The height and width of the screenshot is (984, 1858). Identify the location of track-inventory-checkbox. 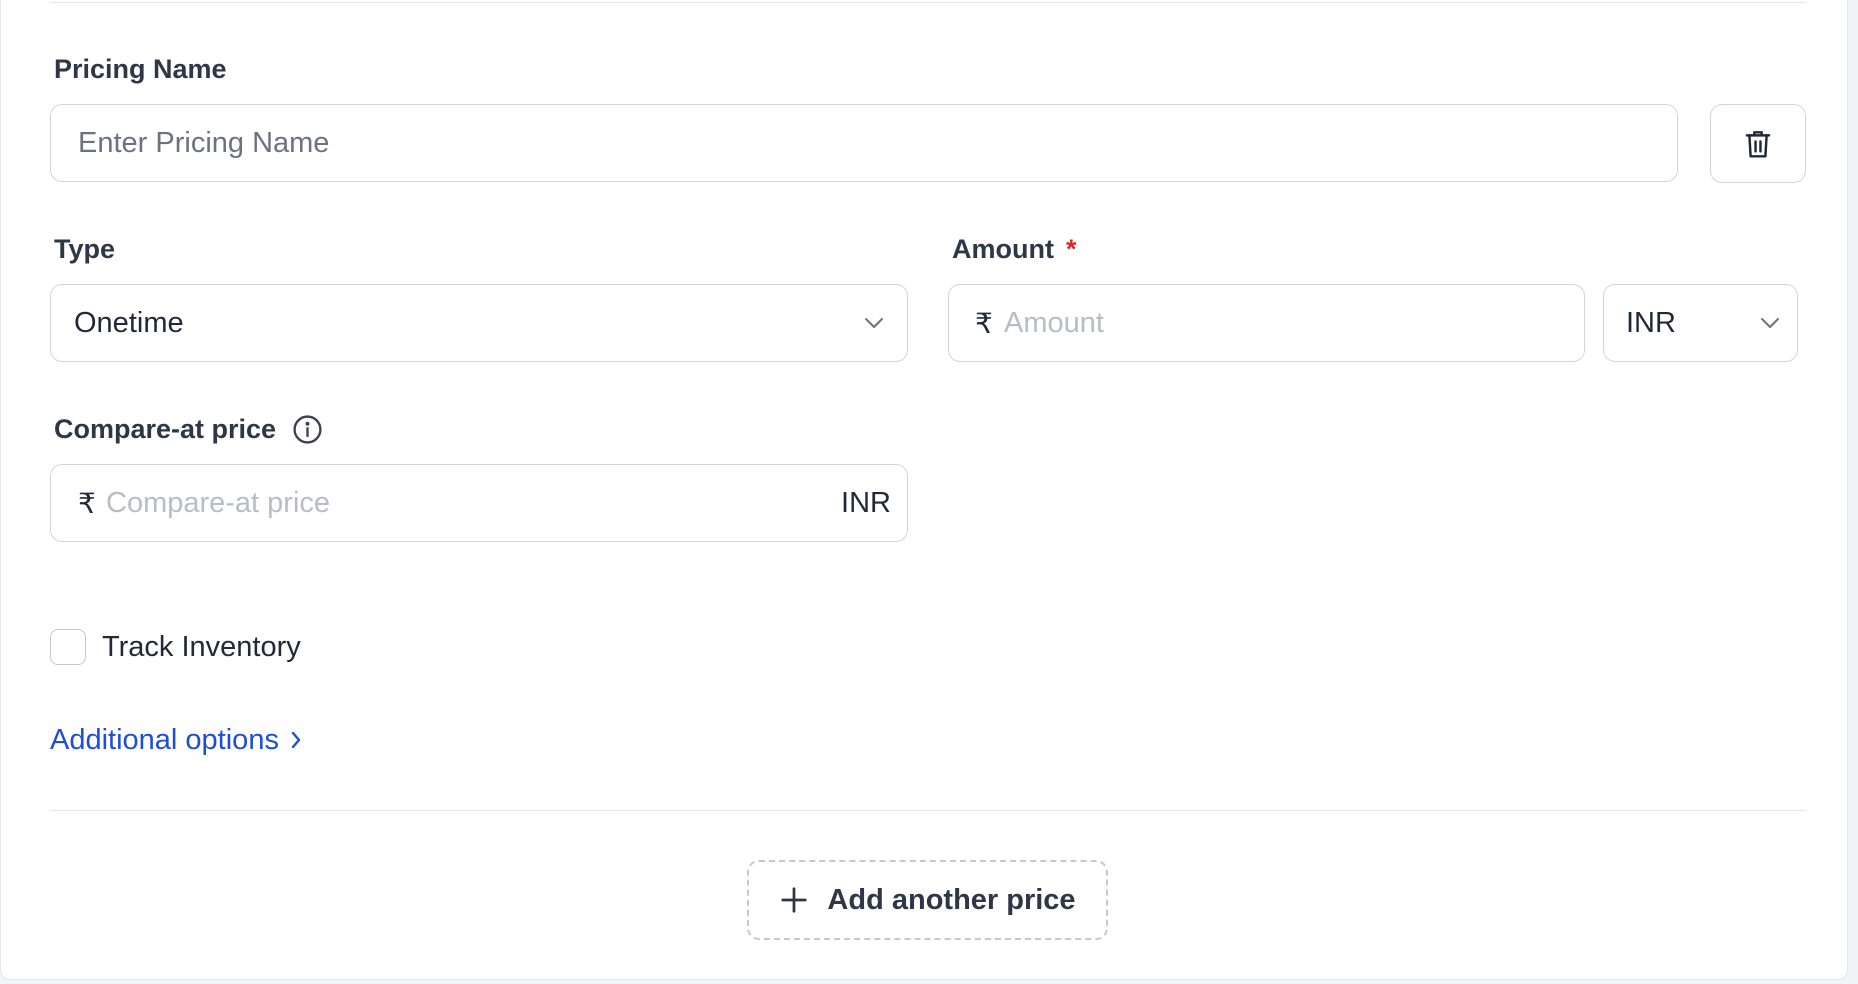
(68, 647).